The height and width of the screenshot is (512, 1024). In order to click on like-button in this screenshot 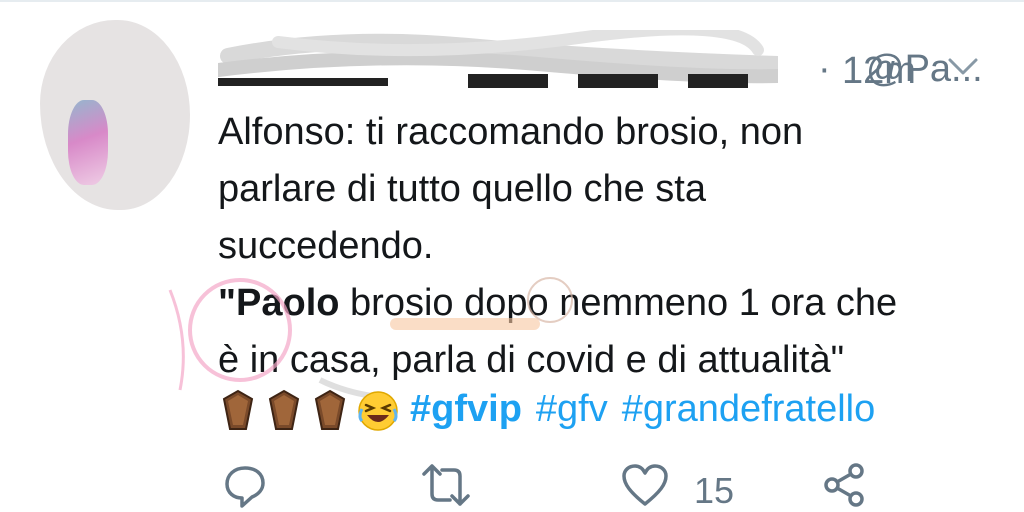, I will do `click(645, 485)`.